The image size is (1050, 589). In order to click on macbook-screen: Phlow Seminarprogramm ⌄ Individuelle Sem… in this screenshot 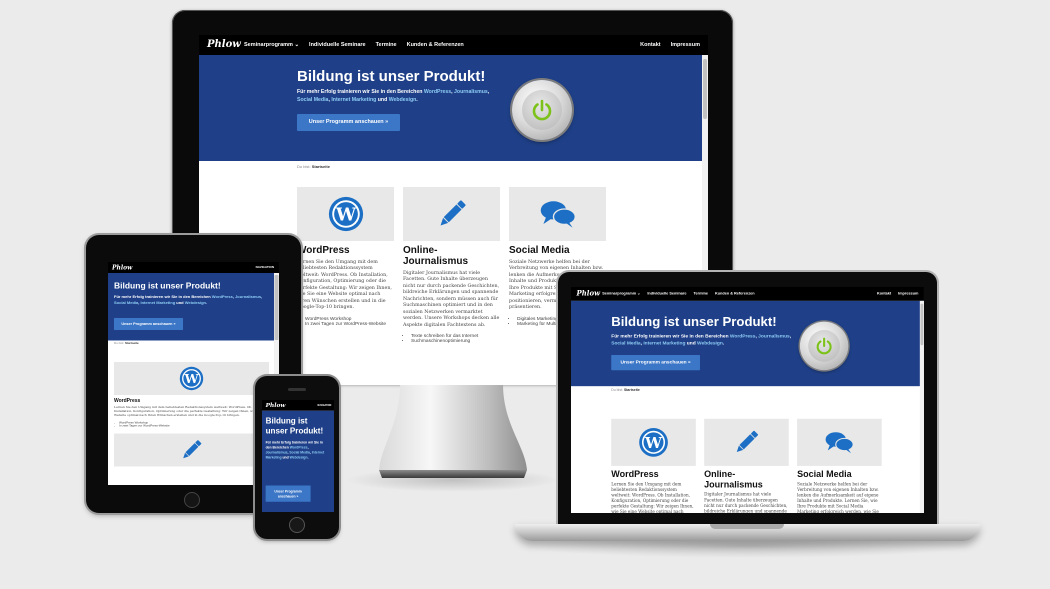, I will do `click(747, 400)`.